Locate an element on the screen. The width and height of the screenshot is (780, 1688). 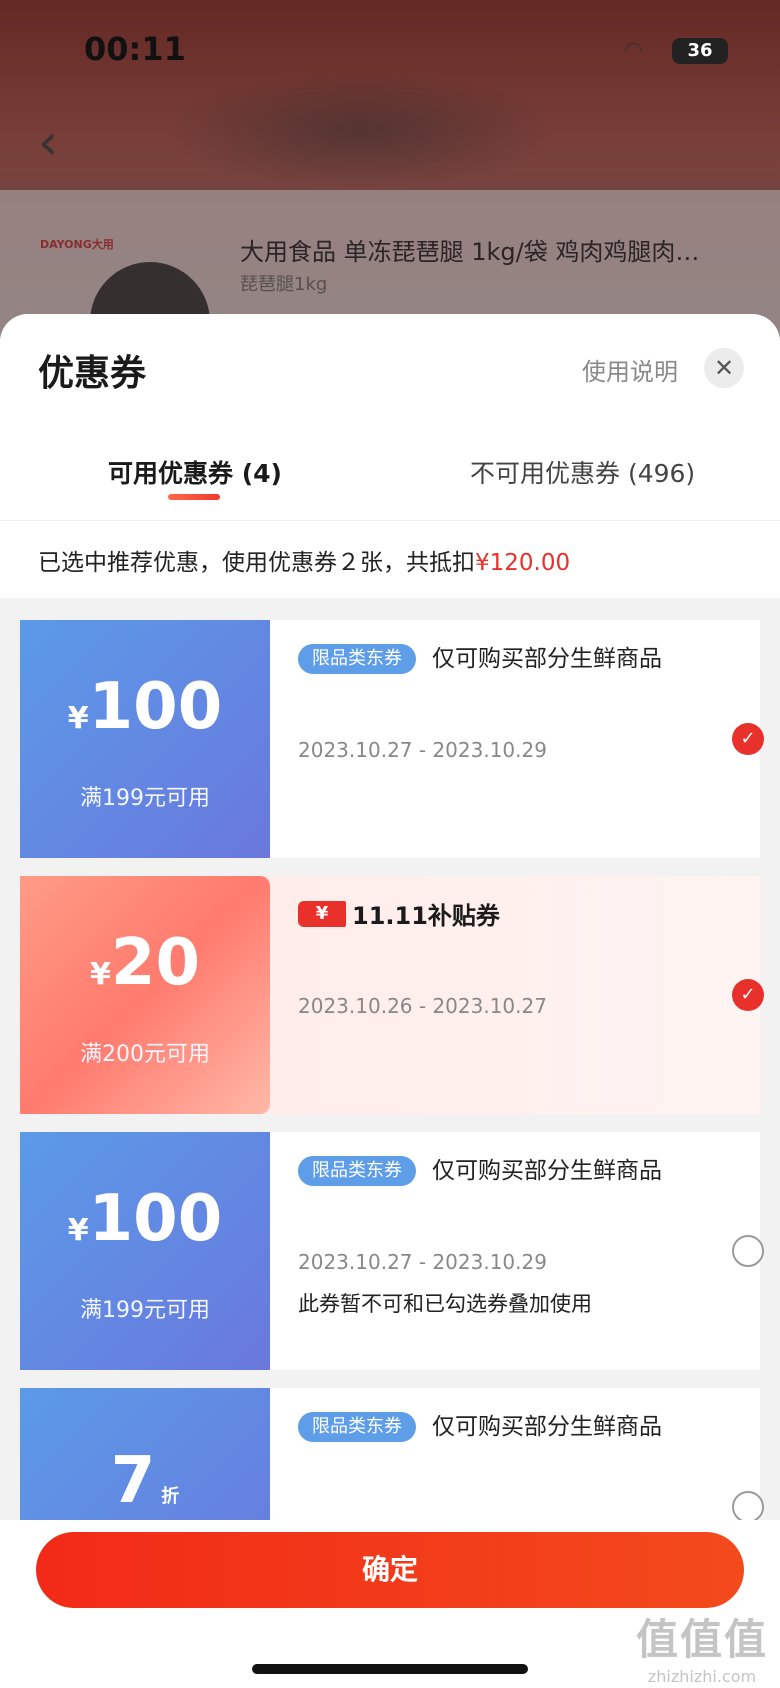
selection-summary: 已选中推荐优惠，使用优惠券２张，共抵扣¥120.00 is located at coordinates (390, 559).